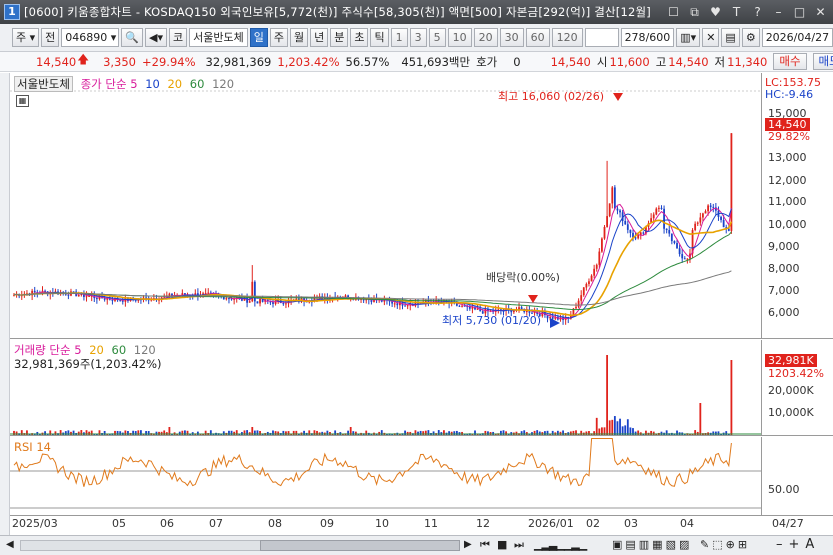  I want to click on stock-code-input: 046890 ▾, so click(90, 37).